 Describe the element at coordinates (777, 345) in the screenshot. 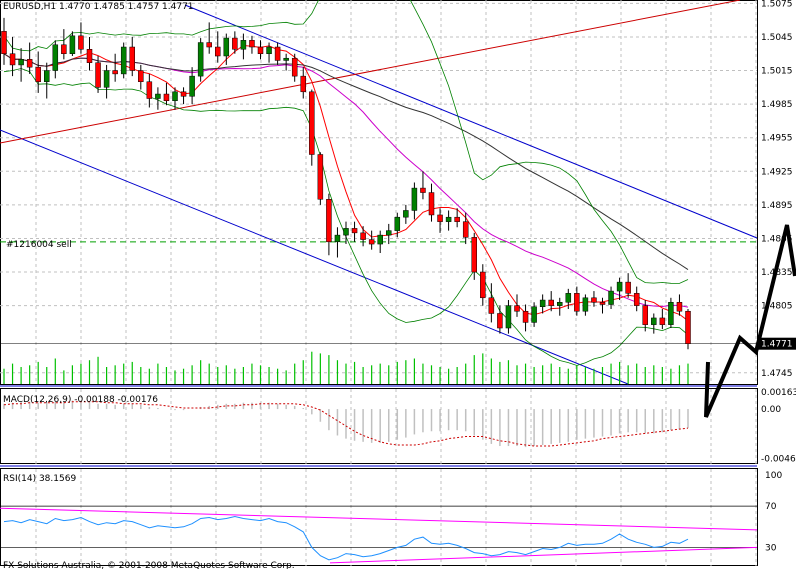

I see `current-price-label: 1.4771` at that location.